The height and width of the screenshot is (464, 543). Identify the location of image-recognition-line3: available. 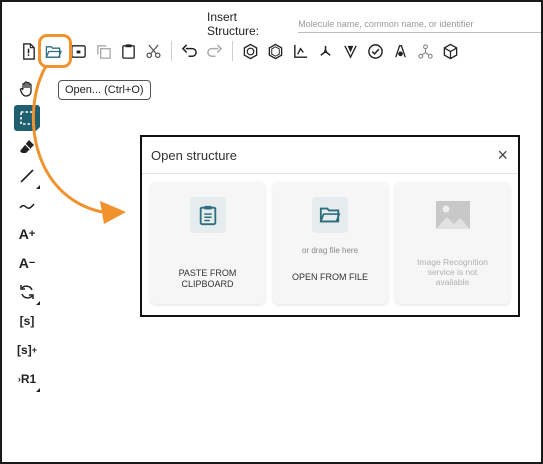
(452, 282).